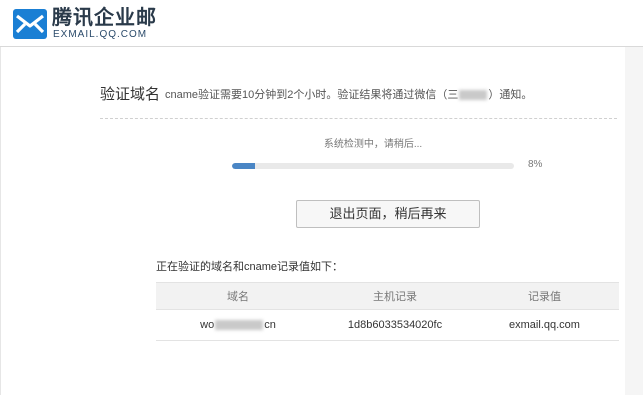  I want to click on brand-name: 腾讯企业邮, so click(104, 18).